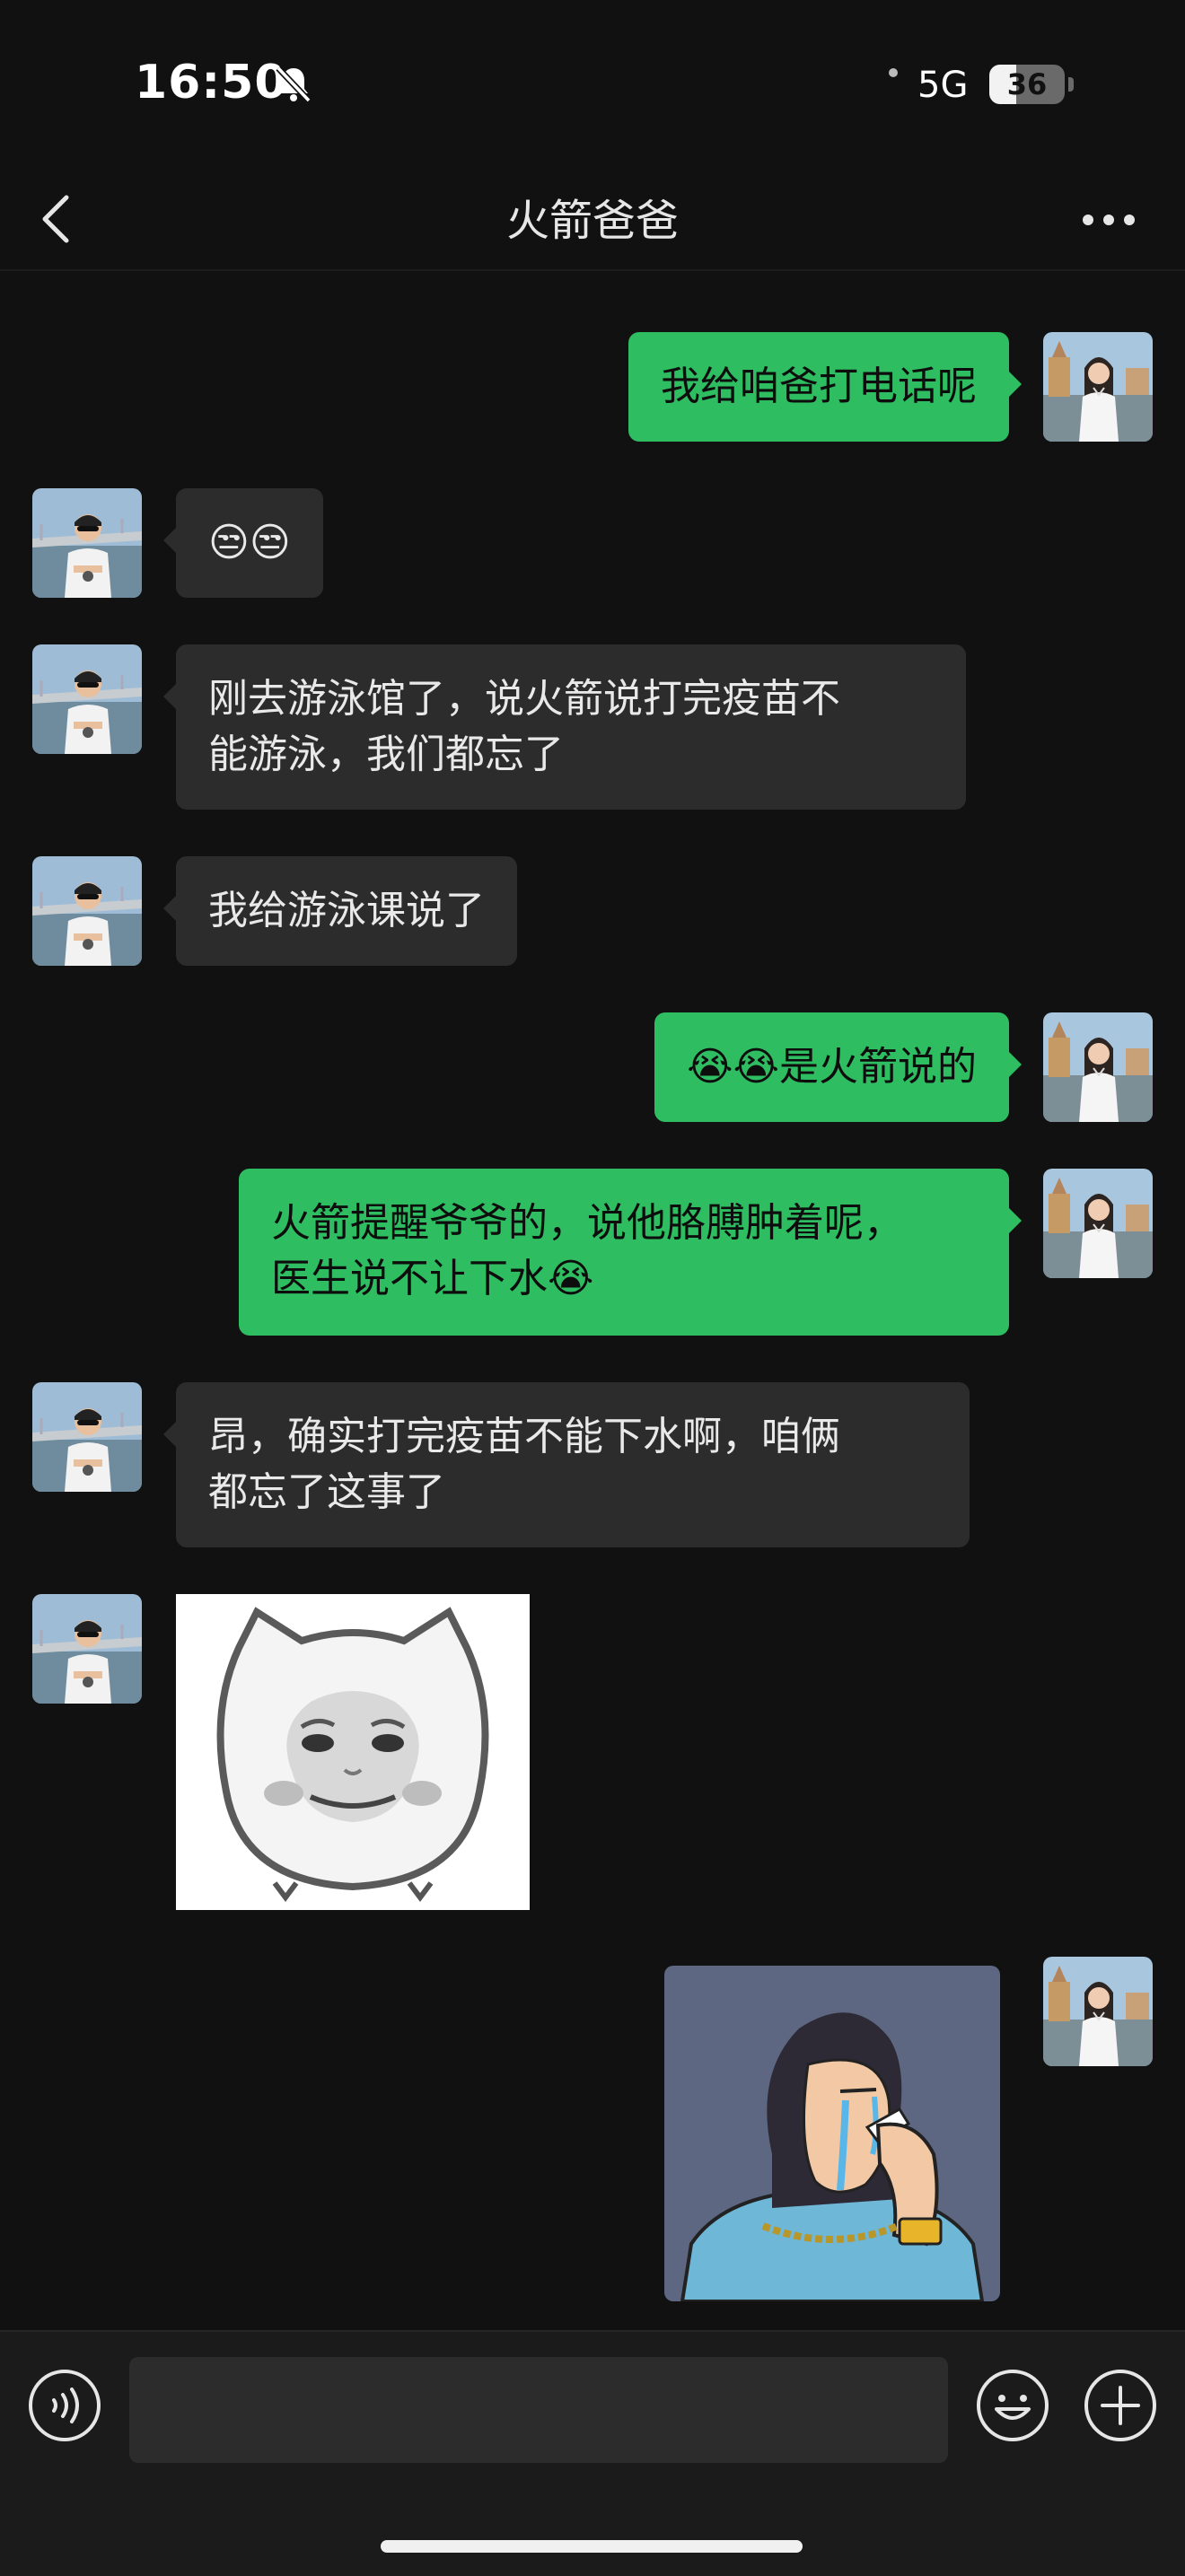  Describe the element at coordinates (1071, 84) in the screenshot. I see `battery-tip` at that location.